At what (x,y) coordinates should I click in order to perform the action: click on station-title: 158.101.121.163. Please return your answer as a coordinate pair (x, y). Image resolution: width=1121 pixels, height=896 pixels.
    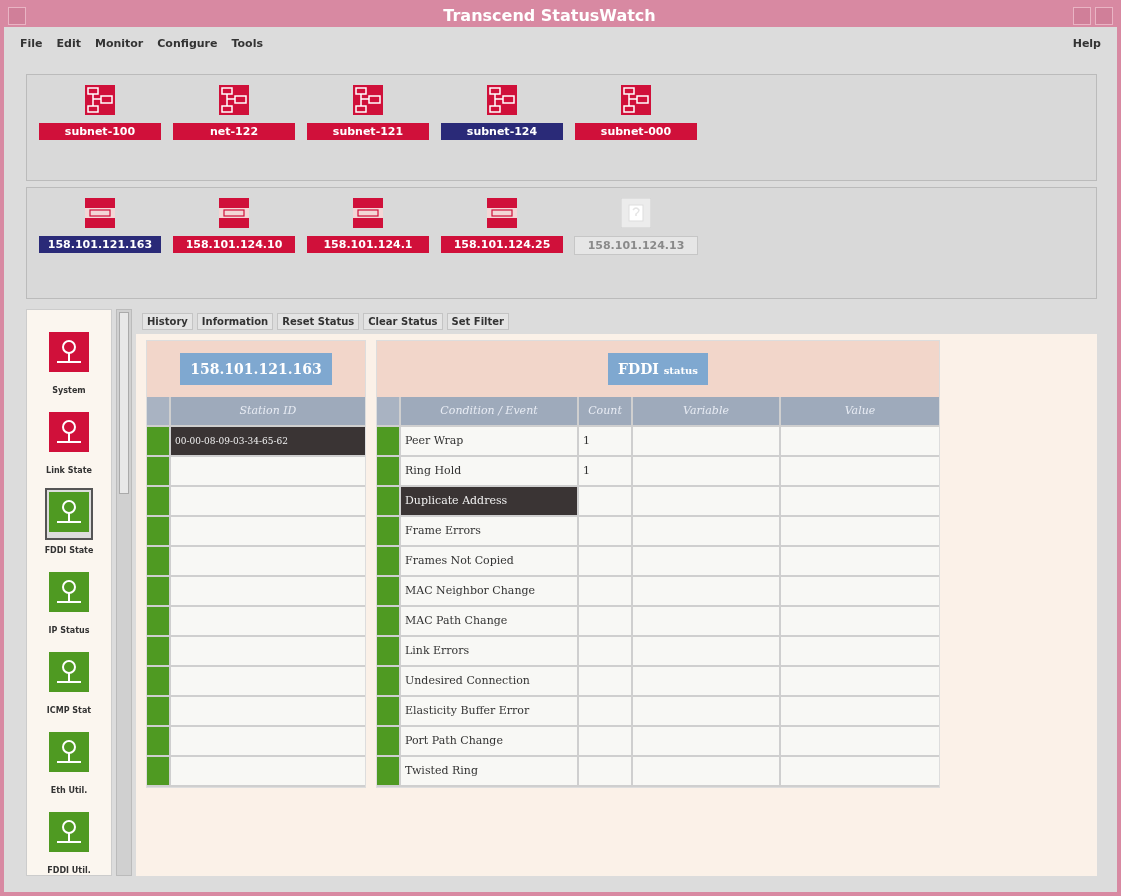
    Looking at the image, I should click on (256, 369).